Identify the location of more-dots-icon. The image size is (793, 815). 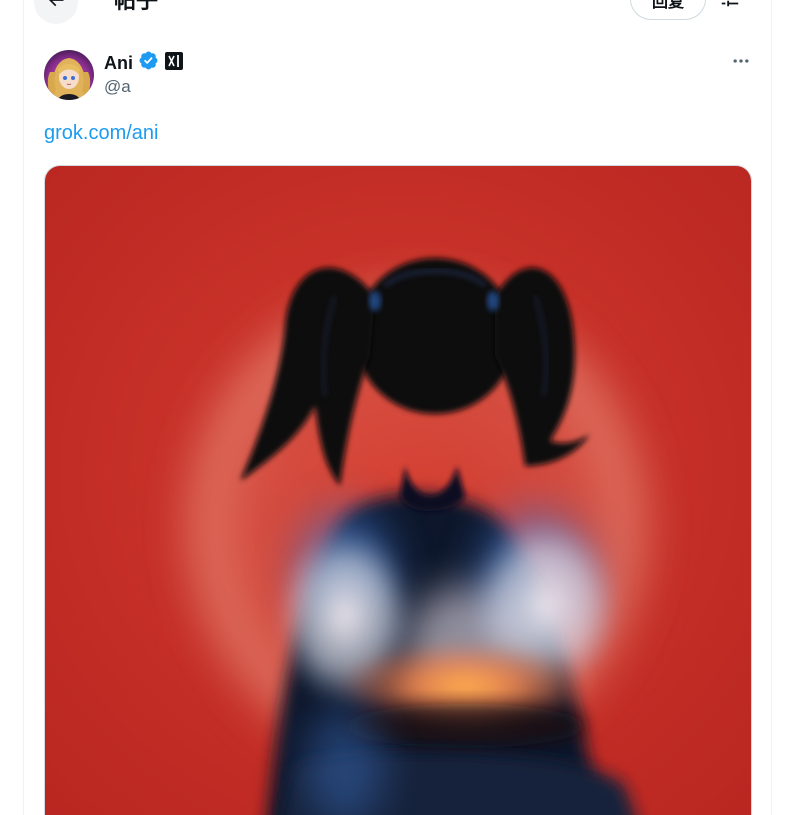
(741, 63).